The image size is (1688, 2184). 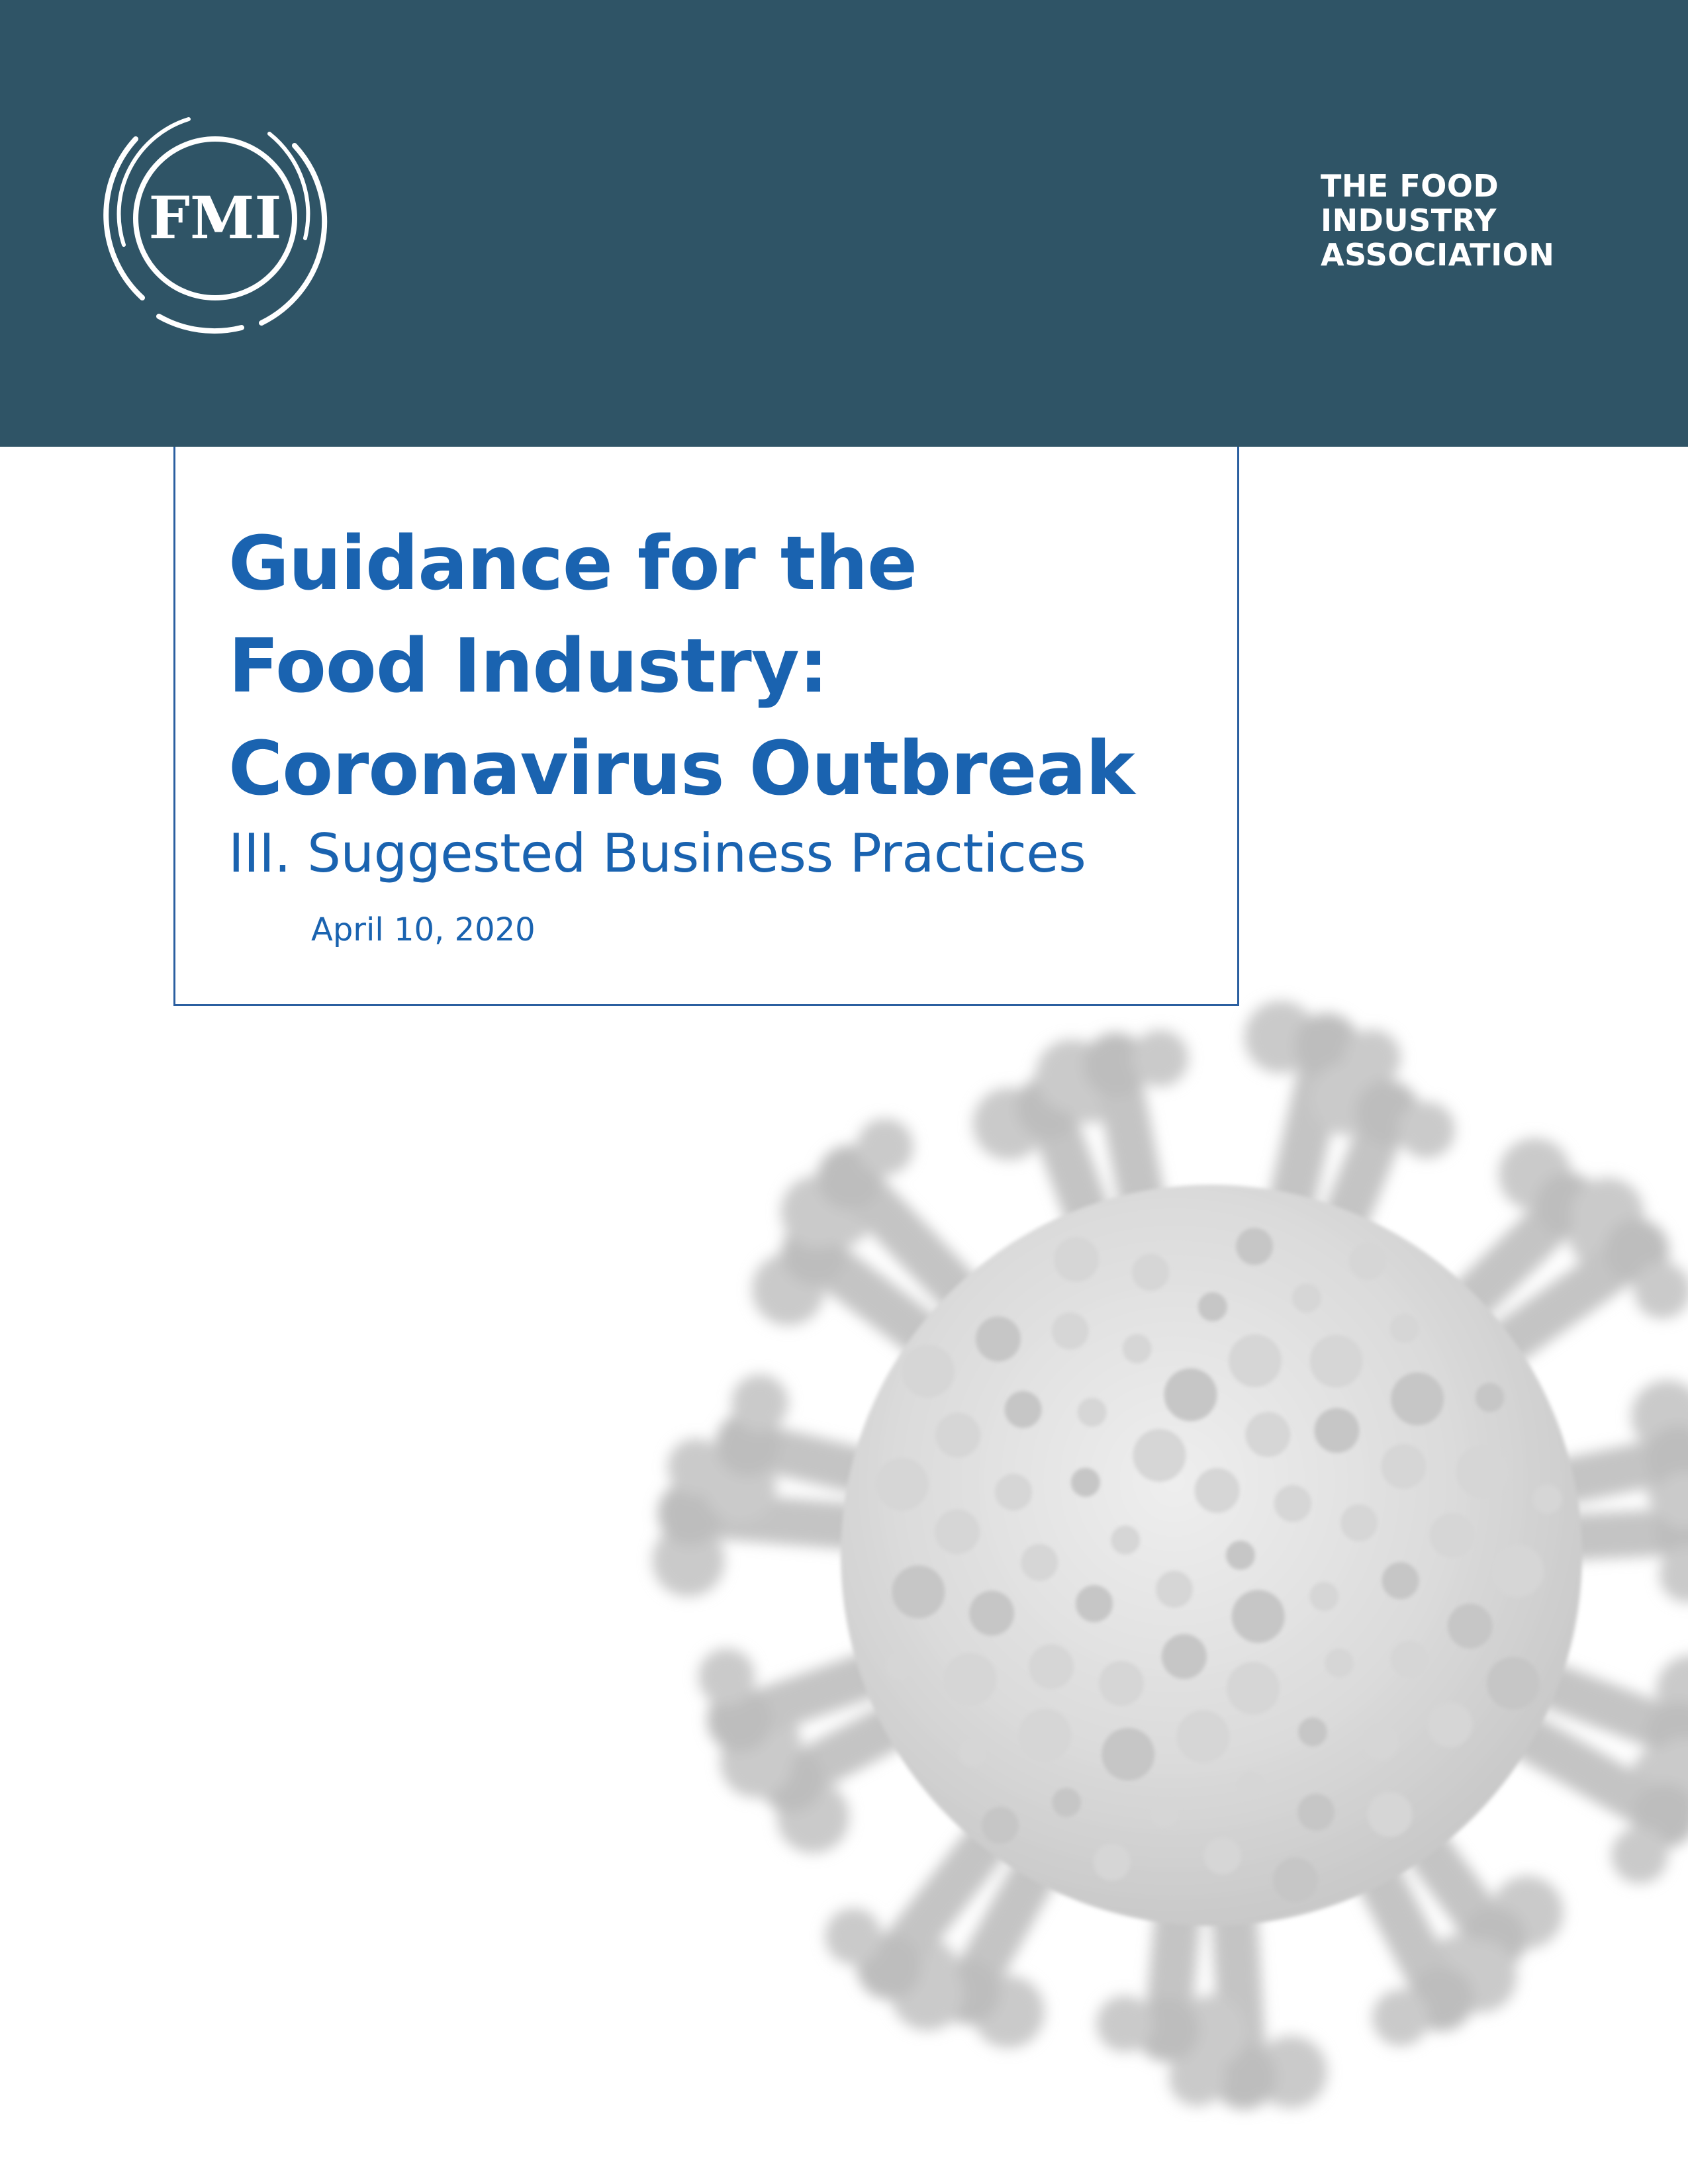 I want to click on fmi-logo-icon: FMI, so click(x=215, y=219).